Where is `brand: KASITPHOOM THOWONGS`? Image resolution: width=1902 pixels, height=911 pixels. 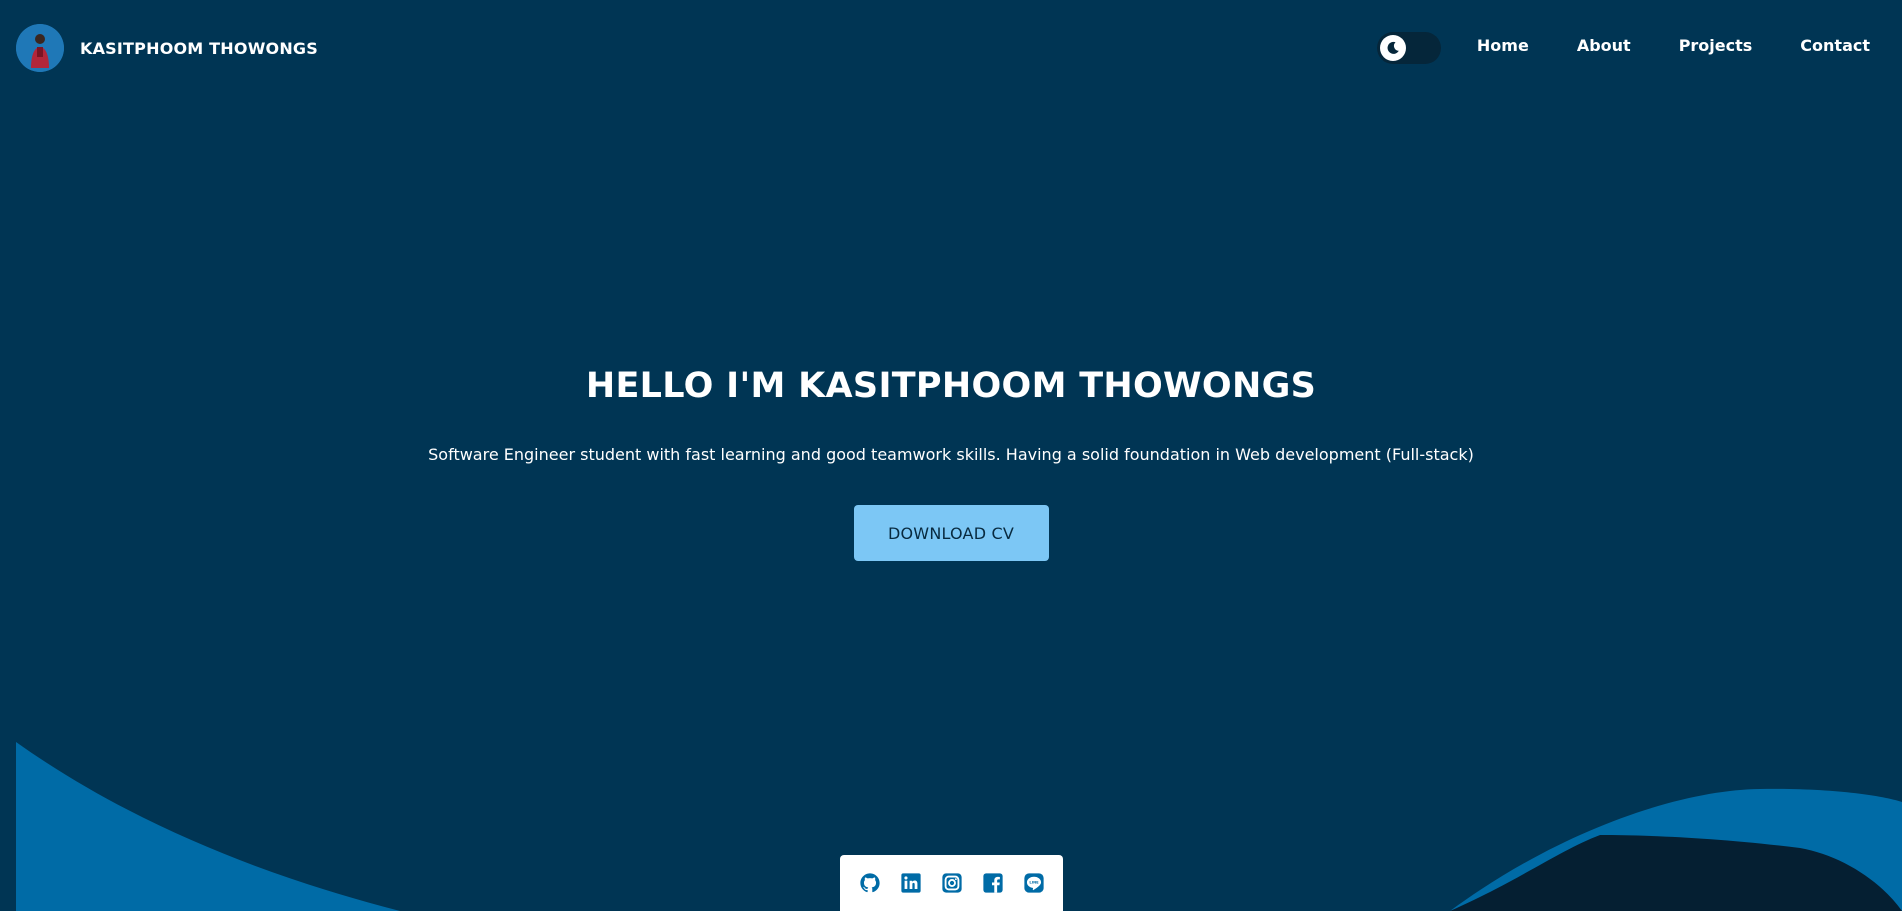
brand: KASITPHOOM THOWONGS is located at coordinates (167, 48).